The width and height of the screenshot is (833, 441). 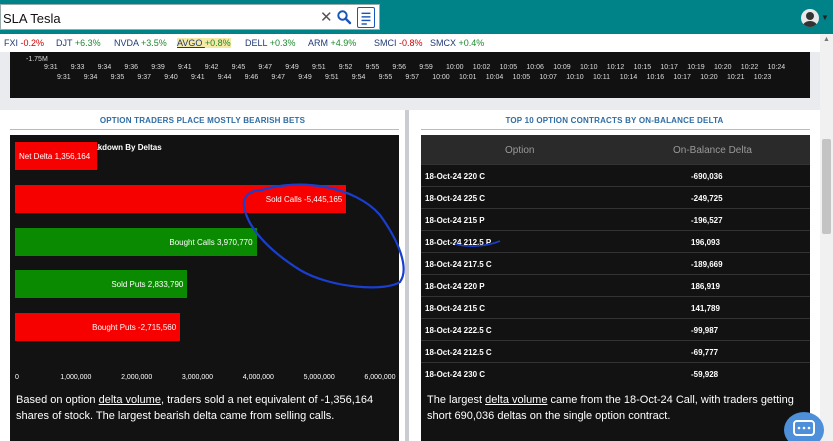 I want to click on ticker-arm: ARM +4.9%, so click(x=332, y=43).